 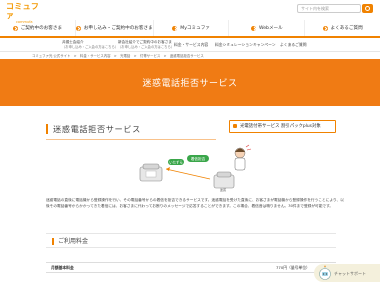 What do you see at coordinates (293, 45) in the screenshot?
I see `subnav-item-faq: よくあるご質問` at bounding box center [293, 45].